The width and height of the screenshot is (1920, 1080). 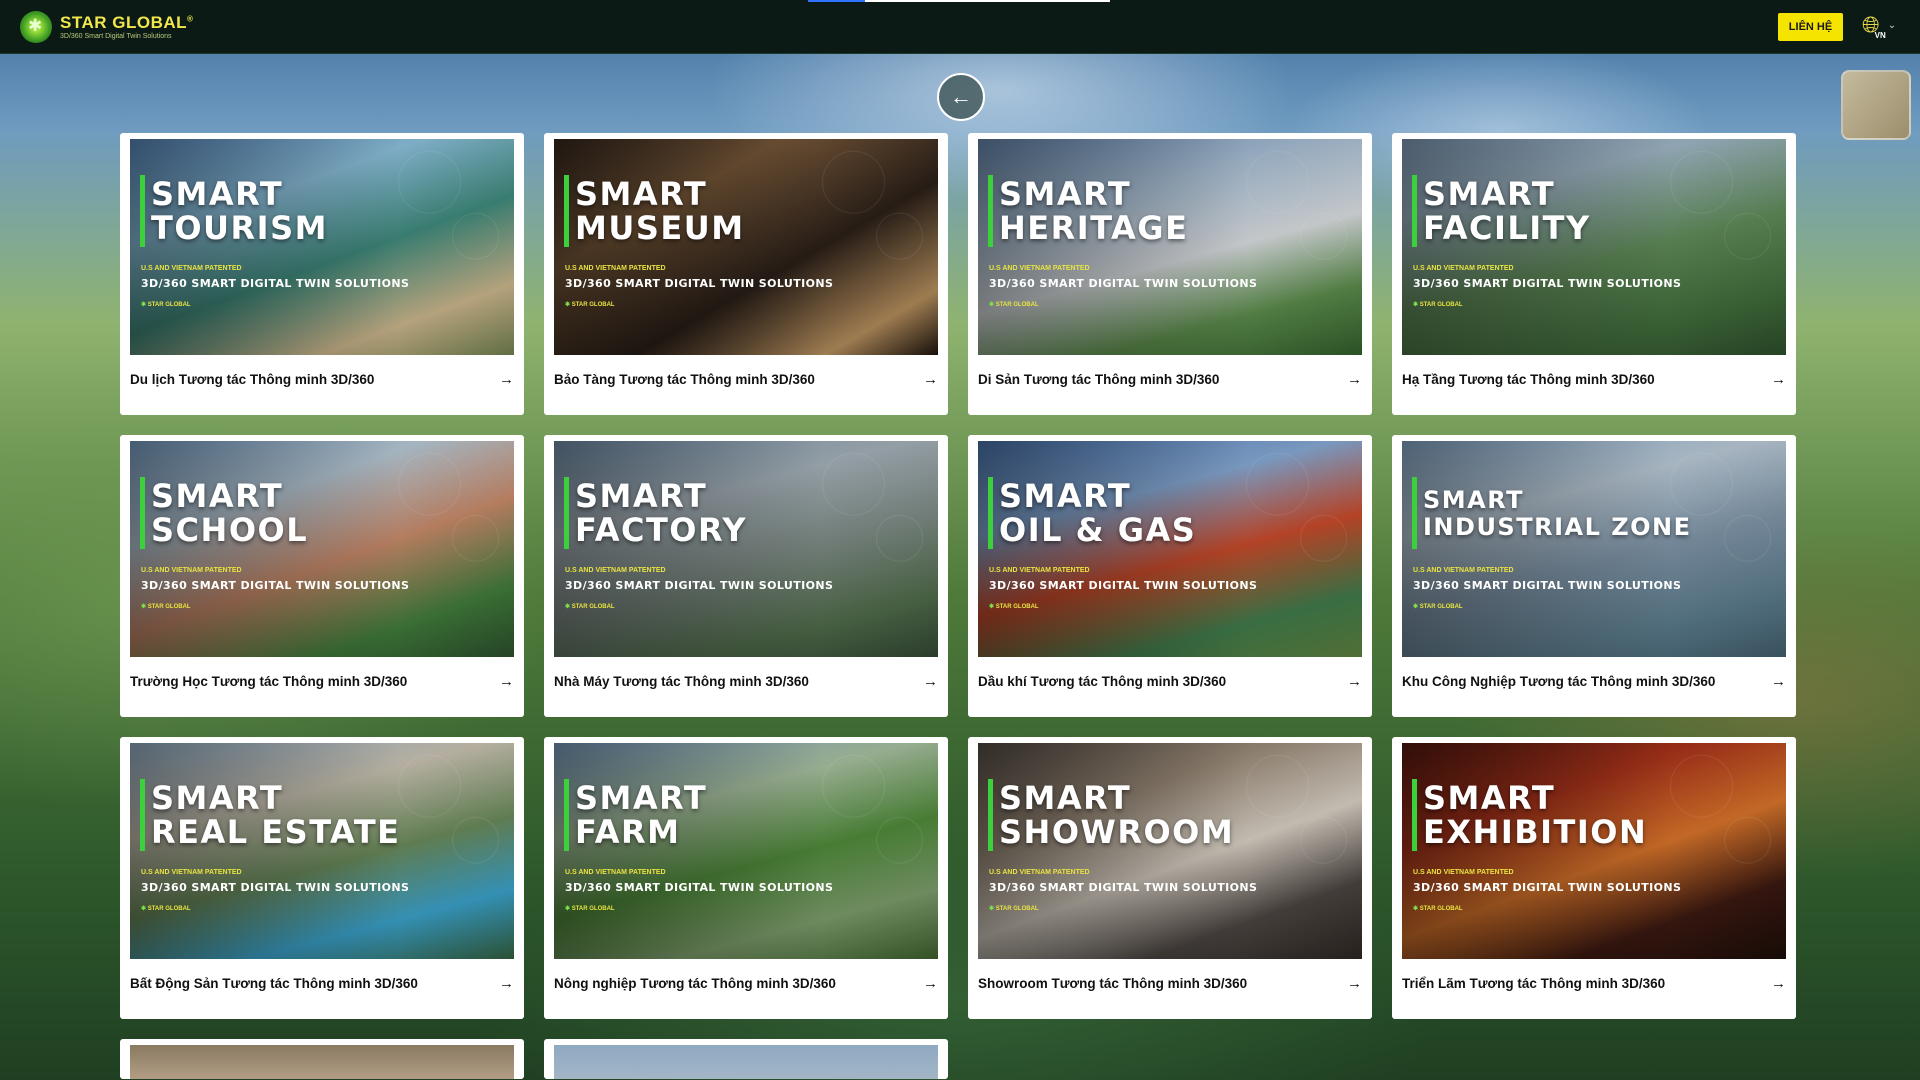 What do you see at coordinates (36, 26) in the screenshot?
I see `star-global-logo-icon` at bounding box center [36, 26].